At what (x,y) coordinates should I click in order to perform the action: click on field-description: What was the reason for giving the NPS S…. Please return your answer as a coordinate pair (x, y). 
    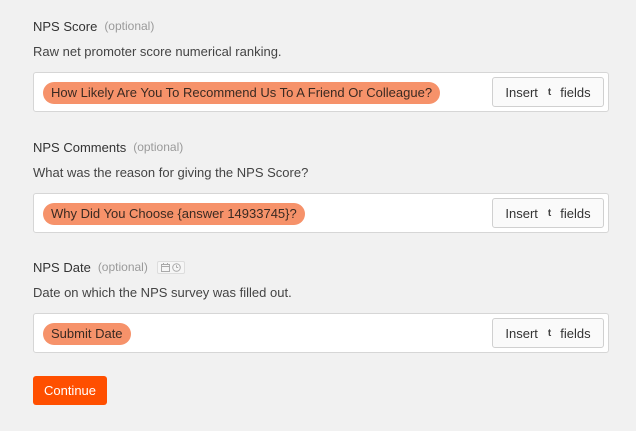
    Looking at the image, I should click on (171, 172).